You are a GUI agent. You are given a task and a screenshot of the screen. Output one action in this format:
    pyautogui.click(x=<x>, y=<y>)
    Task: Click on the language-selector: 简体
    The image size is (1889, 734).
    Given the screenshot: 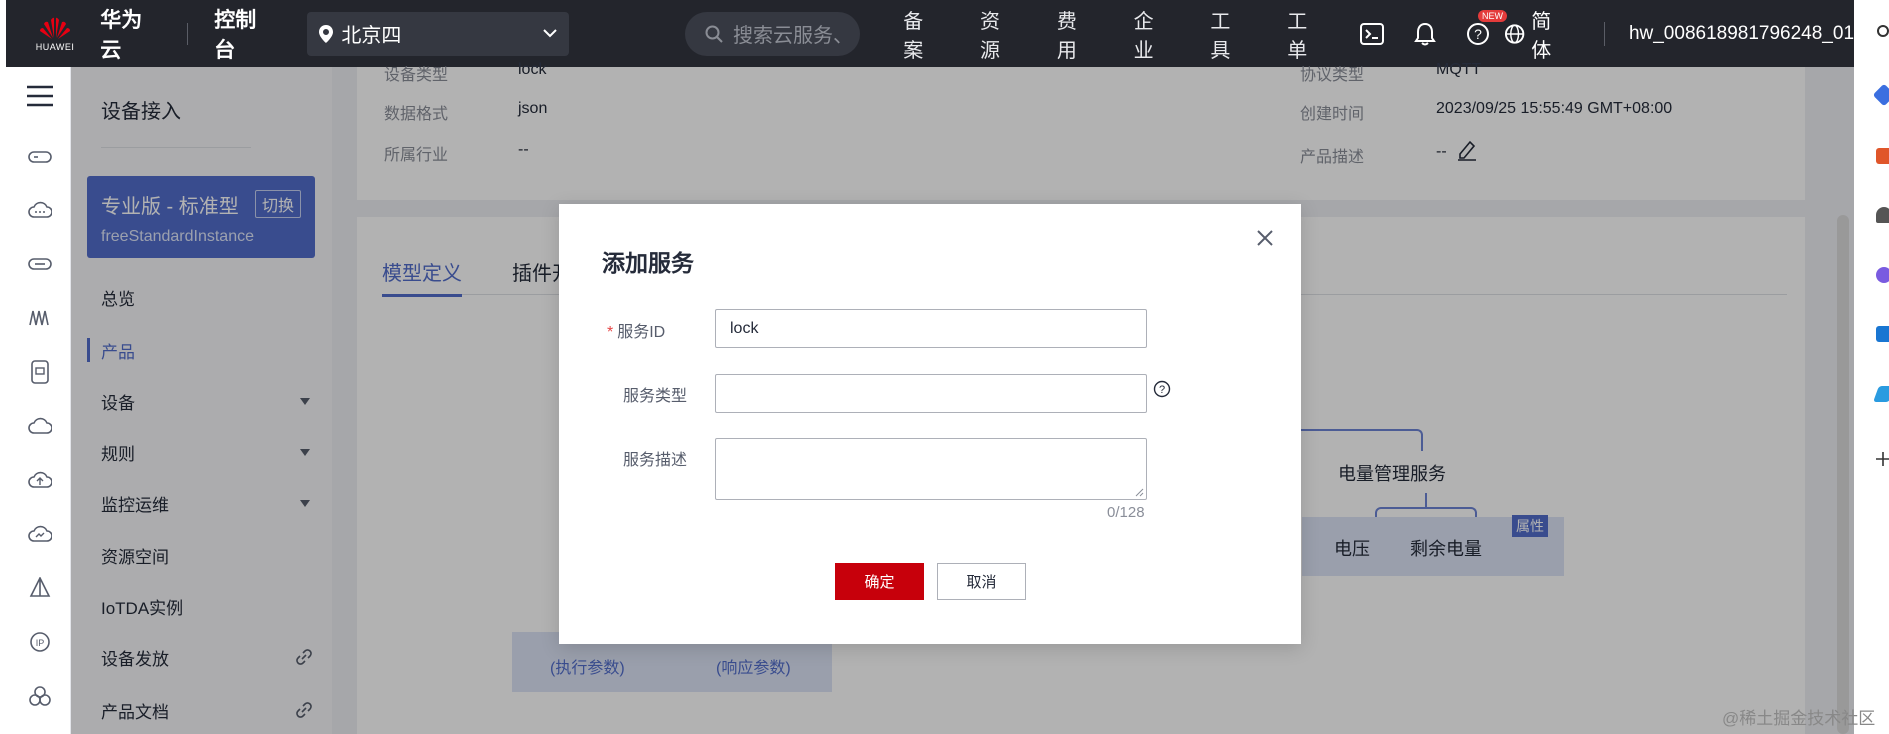 What is the action you would take?
    pyautogui.click(x=1537, y=34)
    